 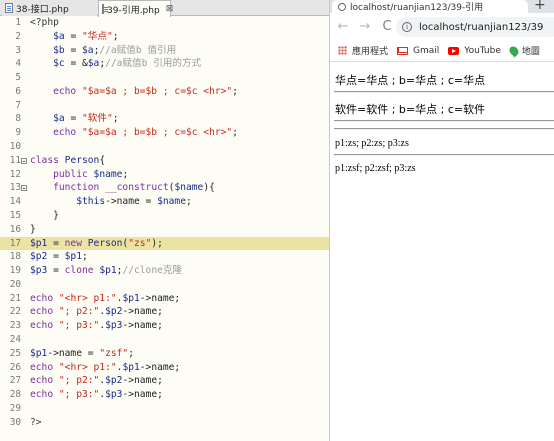 What do you see at coordinates (18, 105) in the screenshot?
I see `line-number: 7` at bounding box center [18, 105].